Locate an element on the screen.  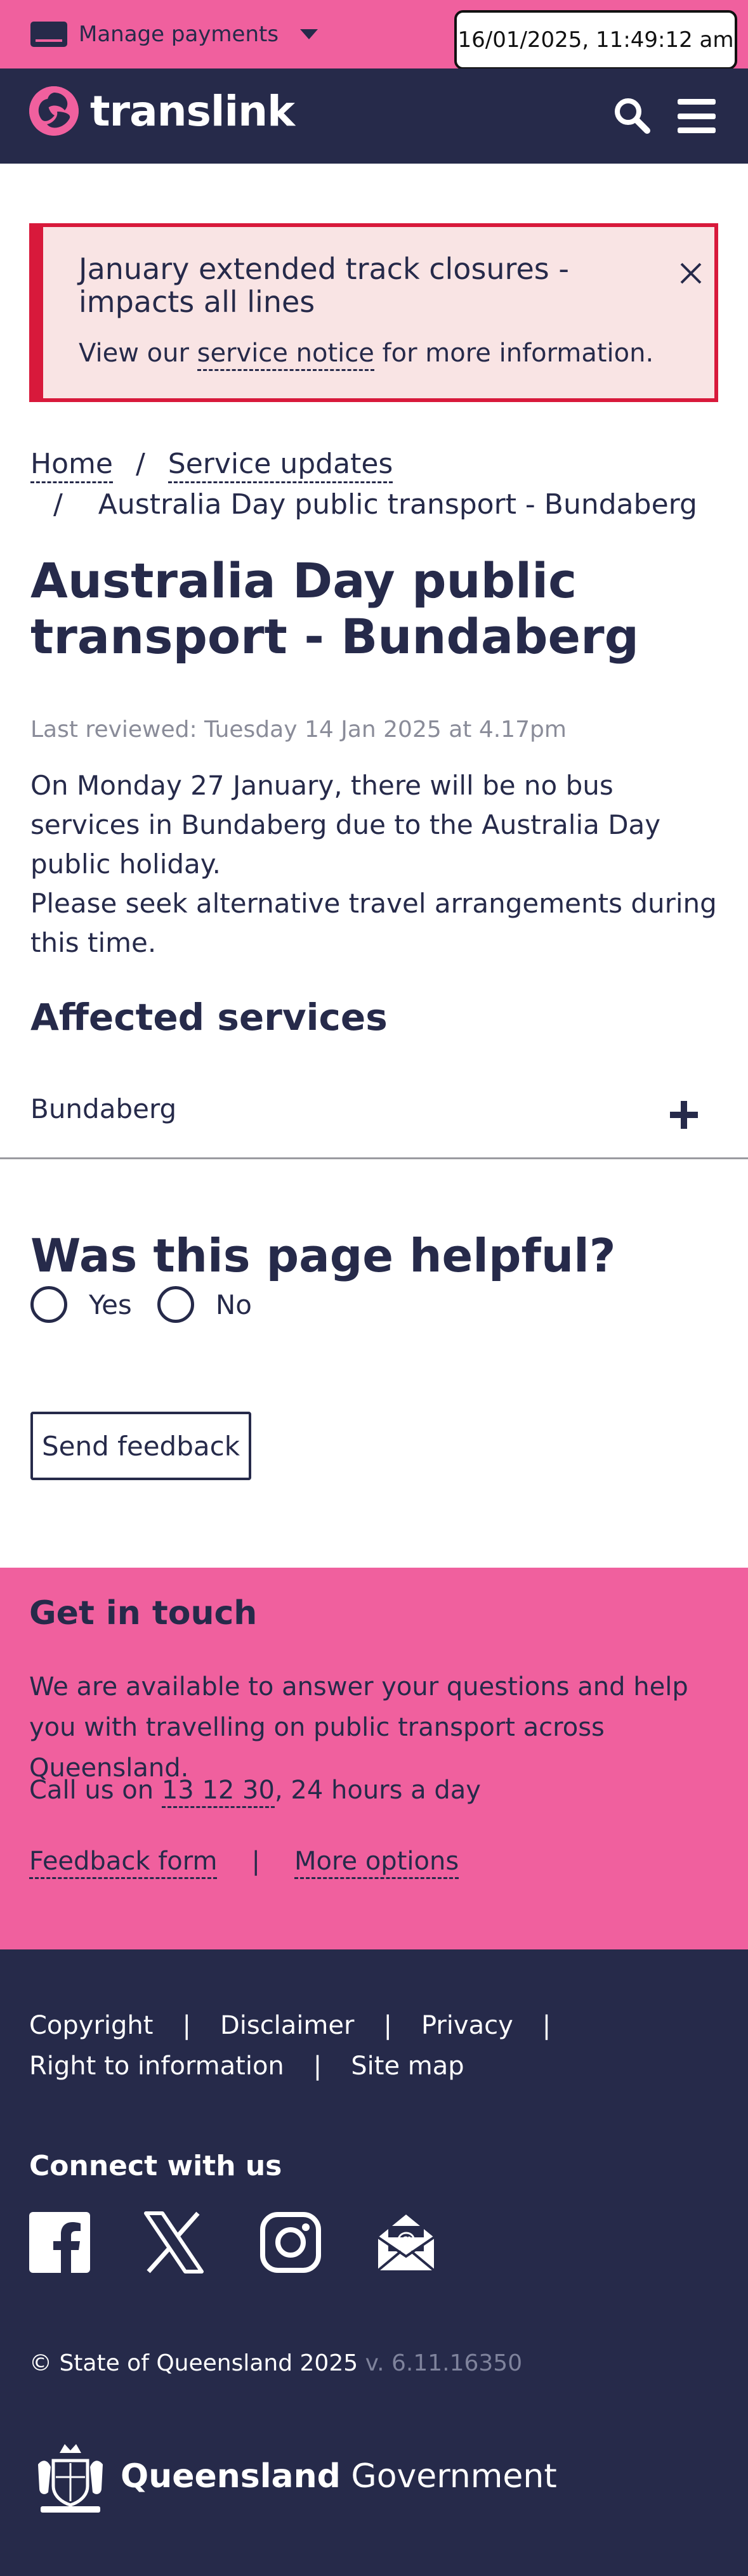
more-options-link: More options is located at coordinates (376, 1863).